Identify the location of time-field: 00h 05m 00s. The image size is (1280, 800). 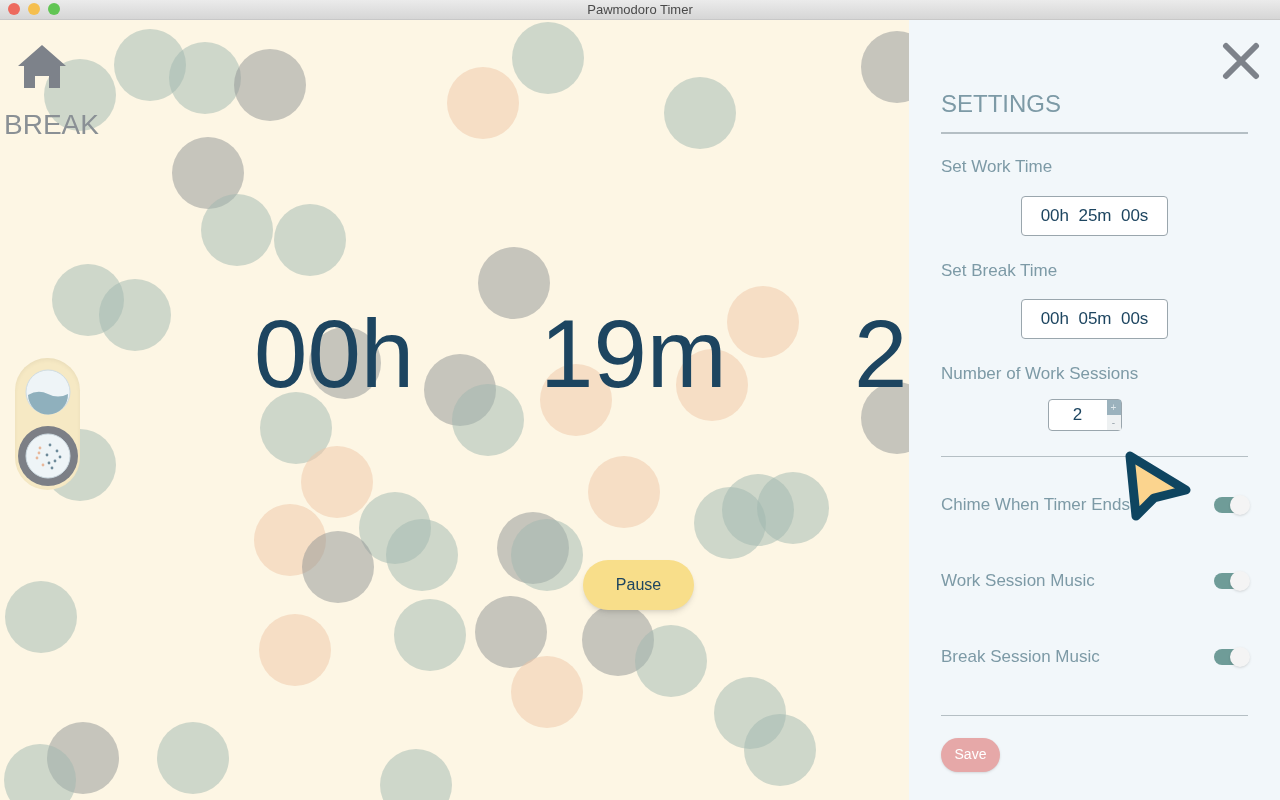
(1094, 319).